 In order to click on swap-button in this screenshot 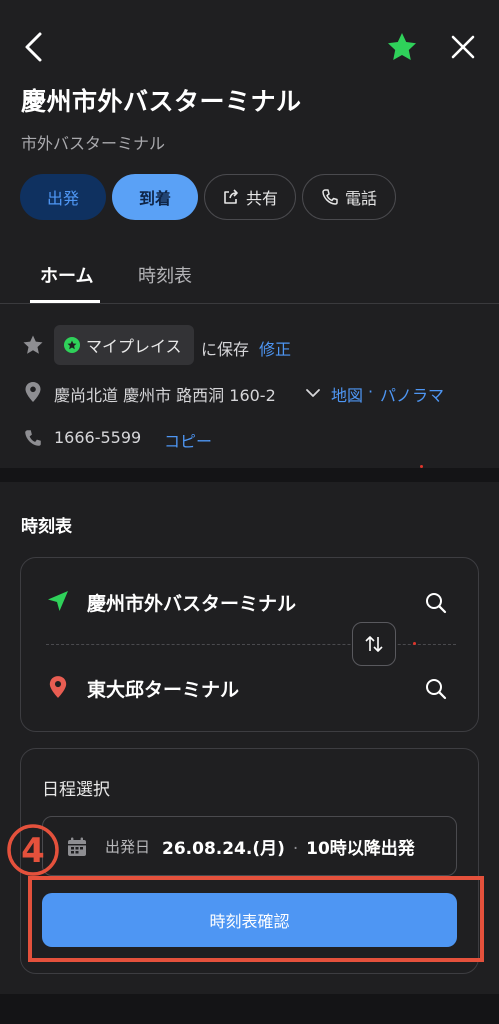, I will do `click(374, 644)`.